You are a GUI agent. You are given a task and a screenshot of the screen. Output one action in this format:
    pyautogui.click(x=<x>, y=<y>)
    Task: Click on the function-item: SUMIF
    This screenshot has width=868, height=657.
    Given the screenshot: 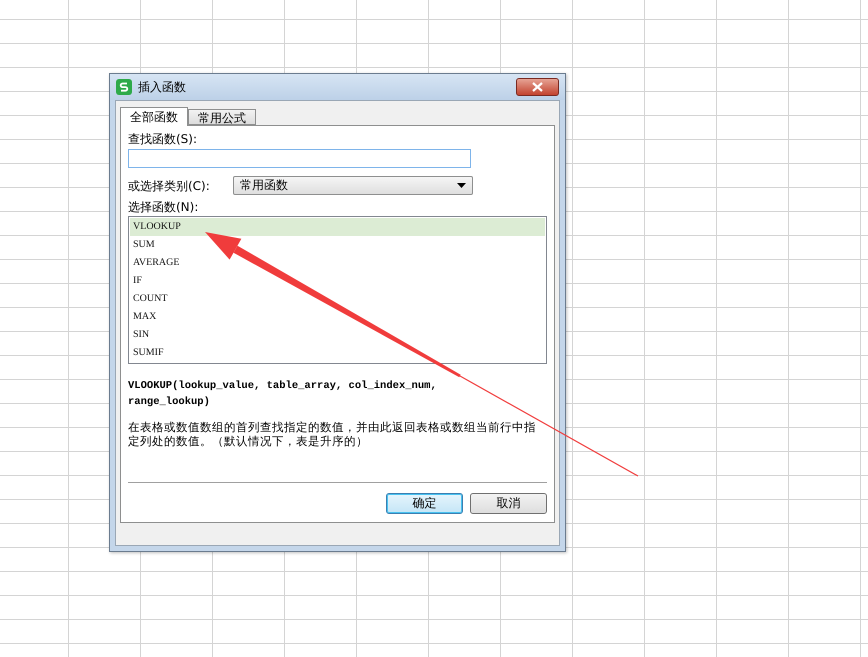 What is the action you would take?
    pyautogui.click(x=337, y=353)
    